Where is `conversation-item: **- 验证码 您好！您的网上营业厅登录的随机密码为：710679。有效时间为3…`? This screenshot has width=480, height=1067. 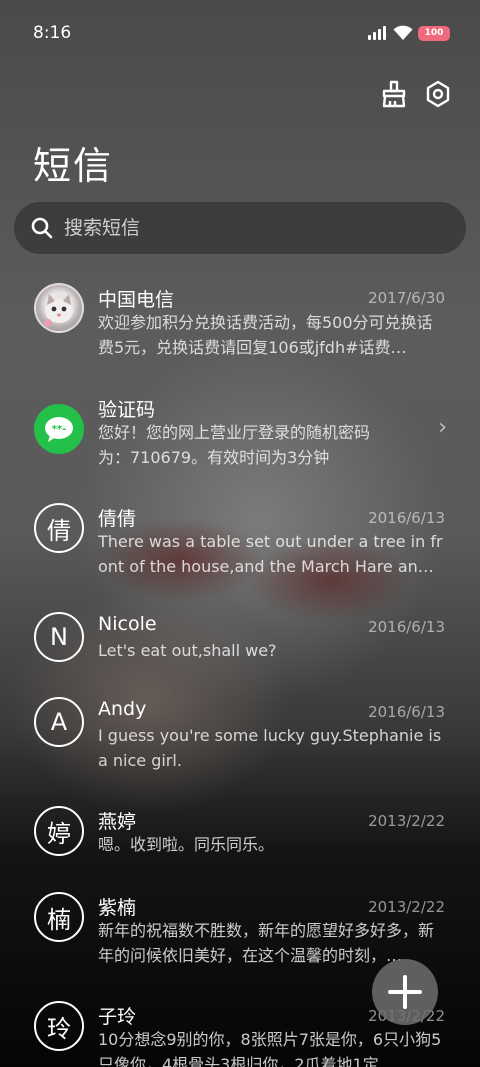
conversation-item: **- 验证码 您好！您的网上营业厅登录的随机密码为：710679。有效时间为3… is located at coordinates (240, 443).